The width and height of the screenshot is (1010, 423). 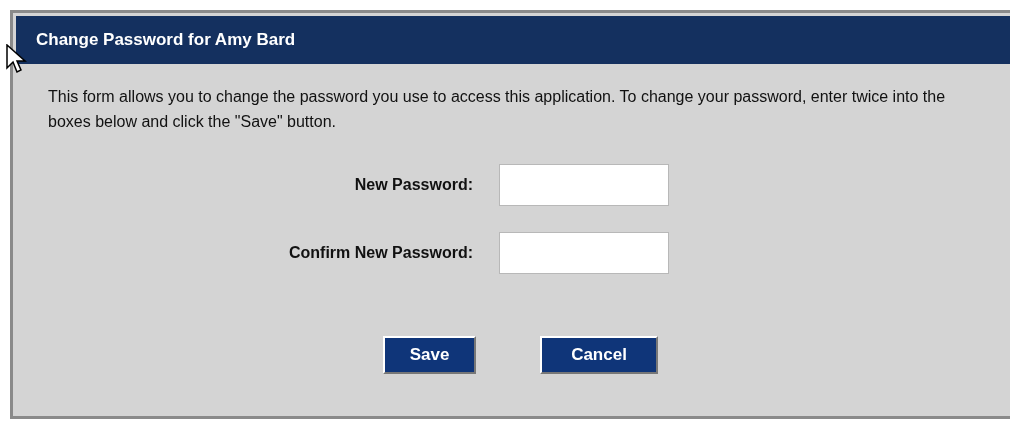 I want to click on cancel-button: Cancel, so click(x=599, y=355).